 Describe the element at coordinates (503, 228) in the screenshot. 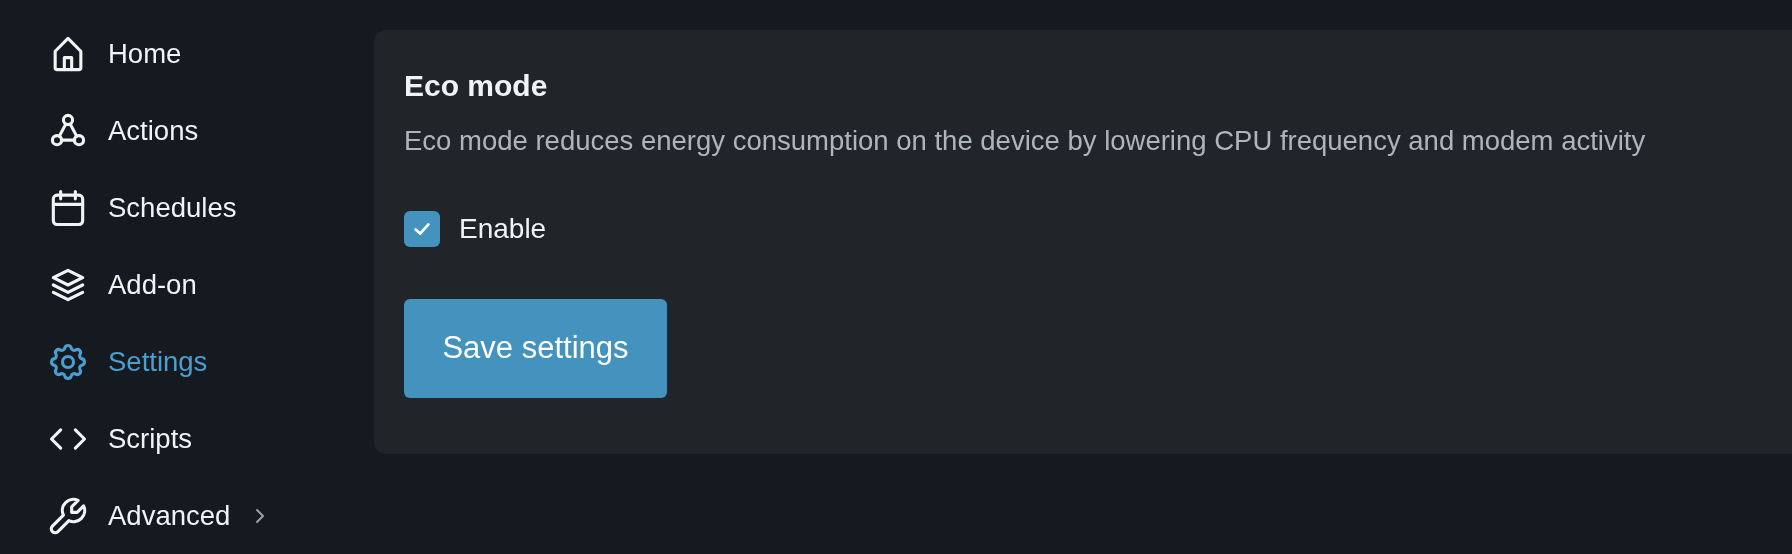

I see `checkbox-label: Enable` at that location.